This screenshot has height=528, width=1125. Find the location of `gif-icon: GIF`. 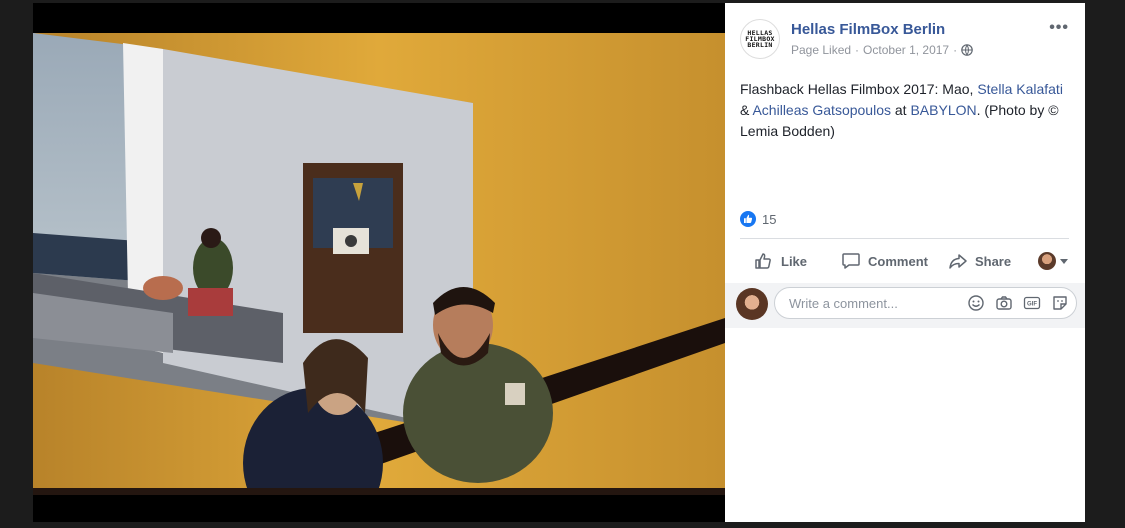

gif-icon: GIF is located at coordinates (1032, 303).